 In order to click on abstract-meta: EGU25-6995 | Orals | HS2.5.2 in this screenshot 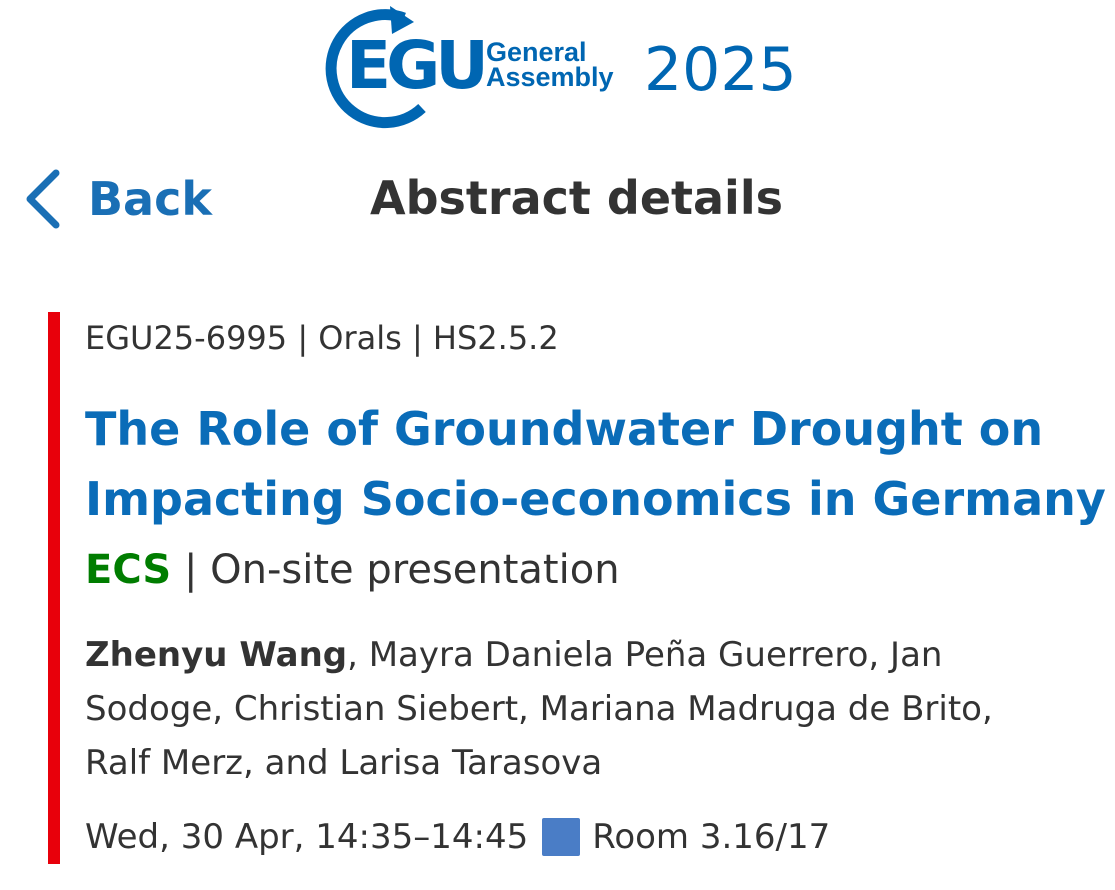, I will do `click(322, 338)`.